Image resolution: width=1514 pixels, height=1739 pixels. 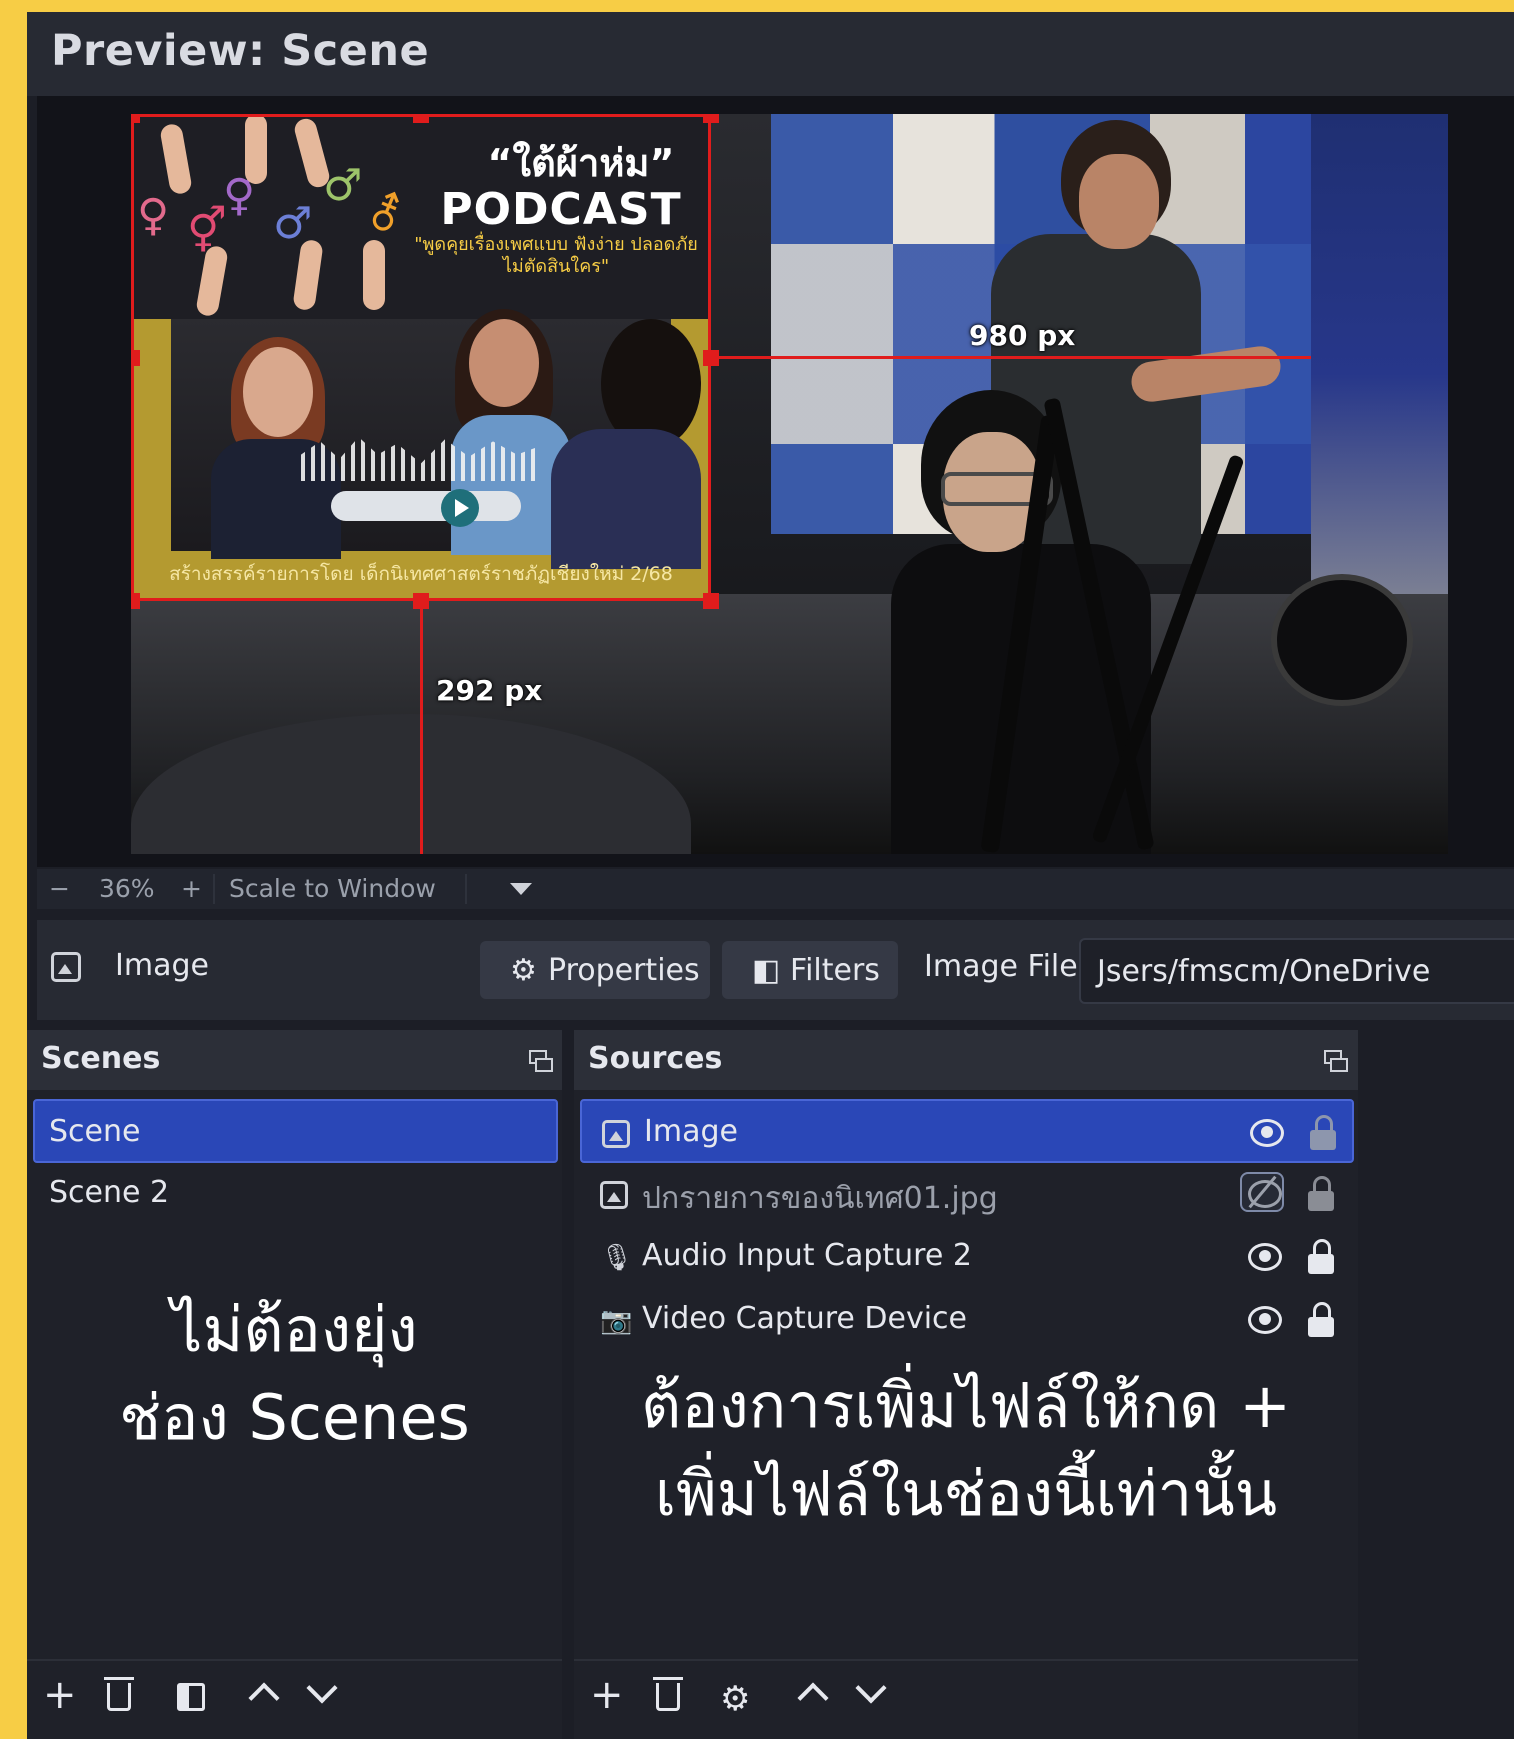 What do you see at coordinates (1022, 335) in the screenshot?
I see `distance-label-right: 980 px` at bounding box center [1022, 335].